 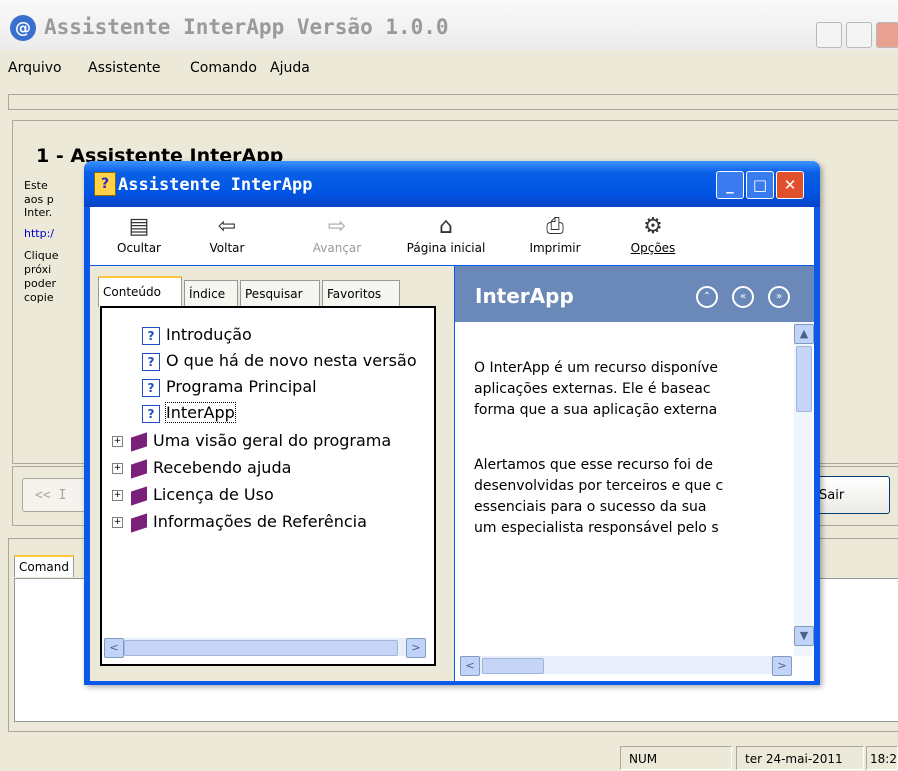 I want to click on toolbar-label: Opções, so click(x=653, y=248).